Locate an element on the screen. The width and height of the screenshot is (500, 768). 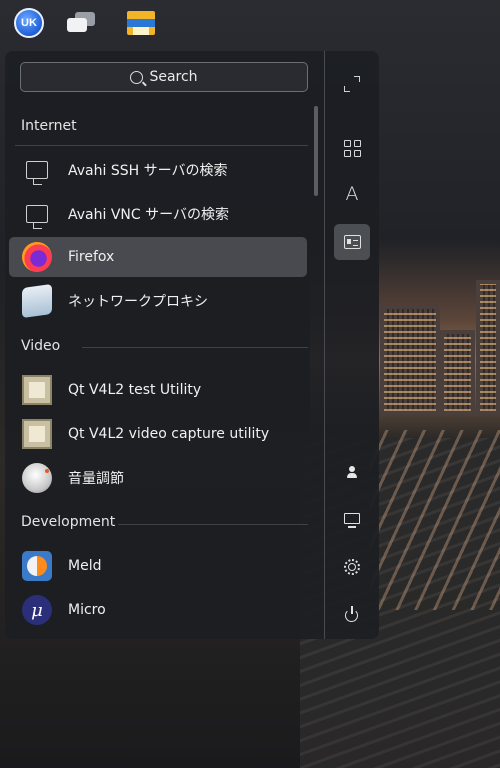
volume-icon is located at coordinates (37, 478).